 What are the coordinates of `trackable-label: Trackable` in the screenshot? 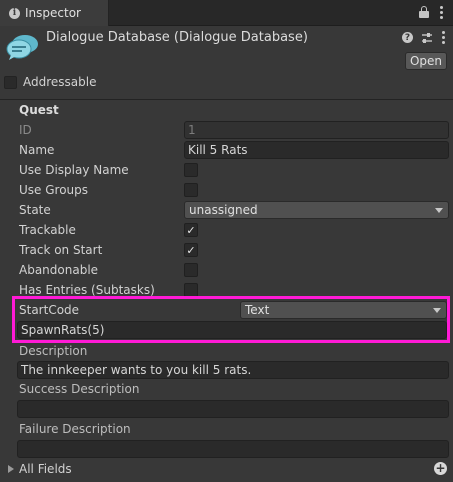 It's located at (47, 230).